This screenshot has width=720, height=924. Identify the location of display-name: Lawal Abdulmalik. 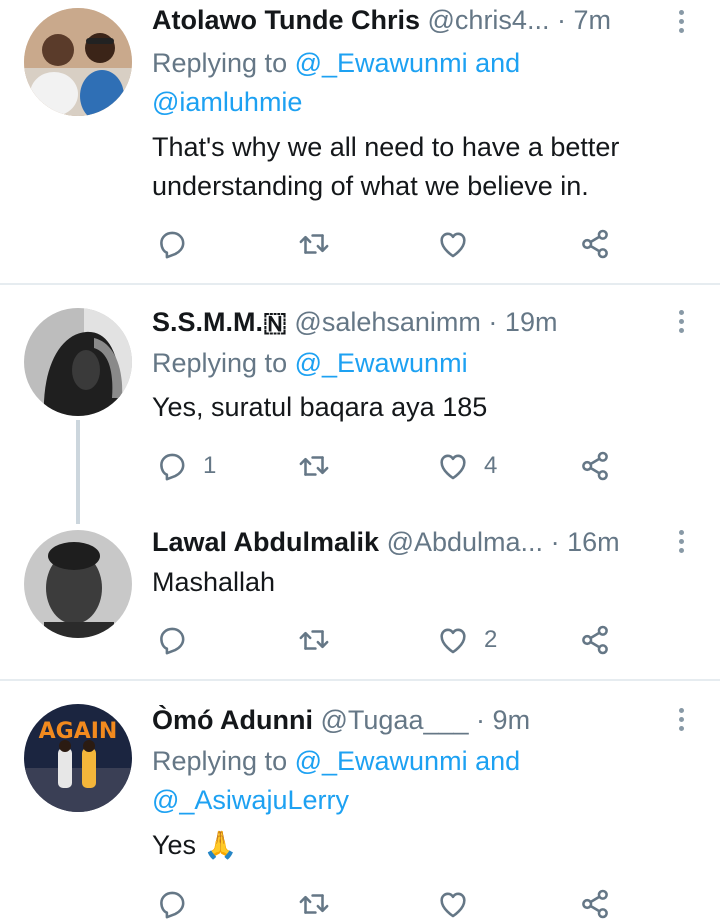
(265, 542).